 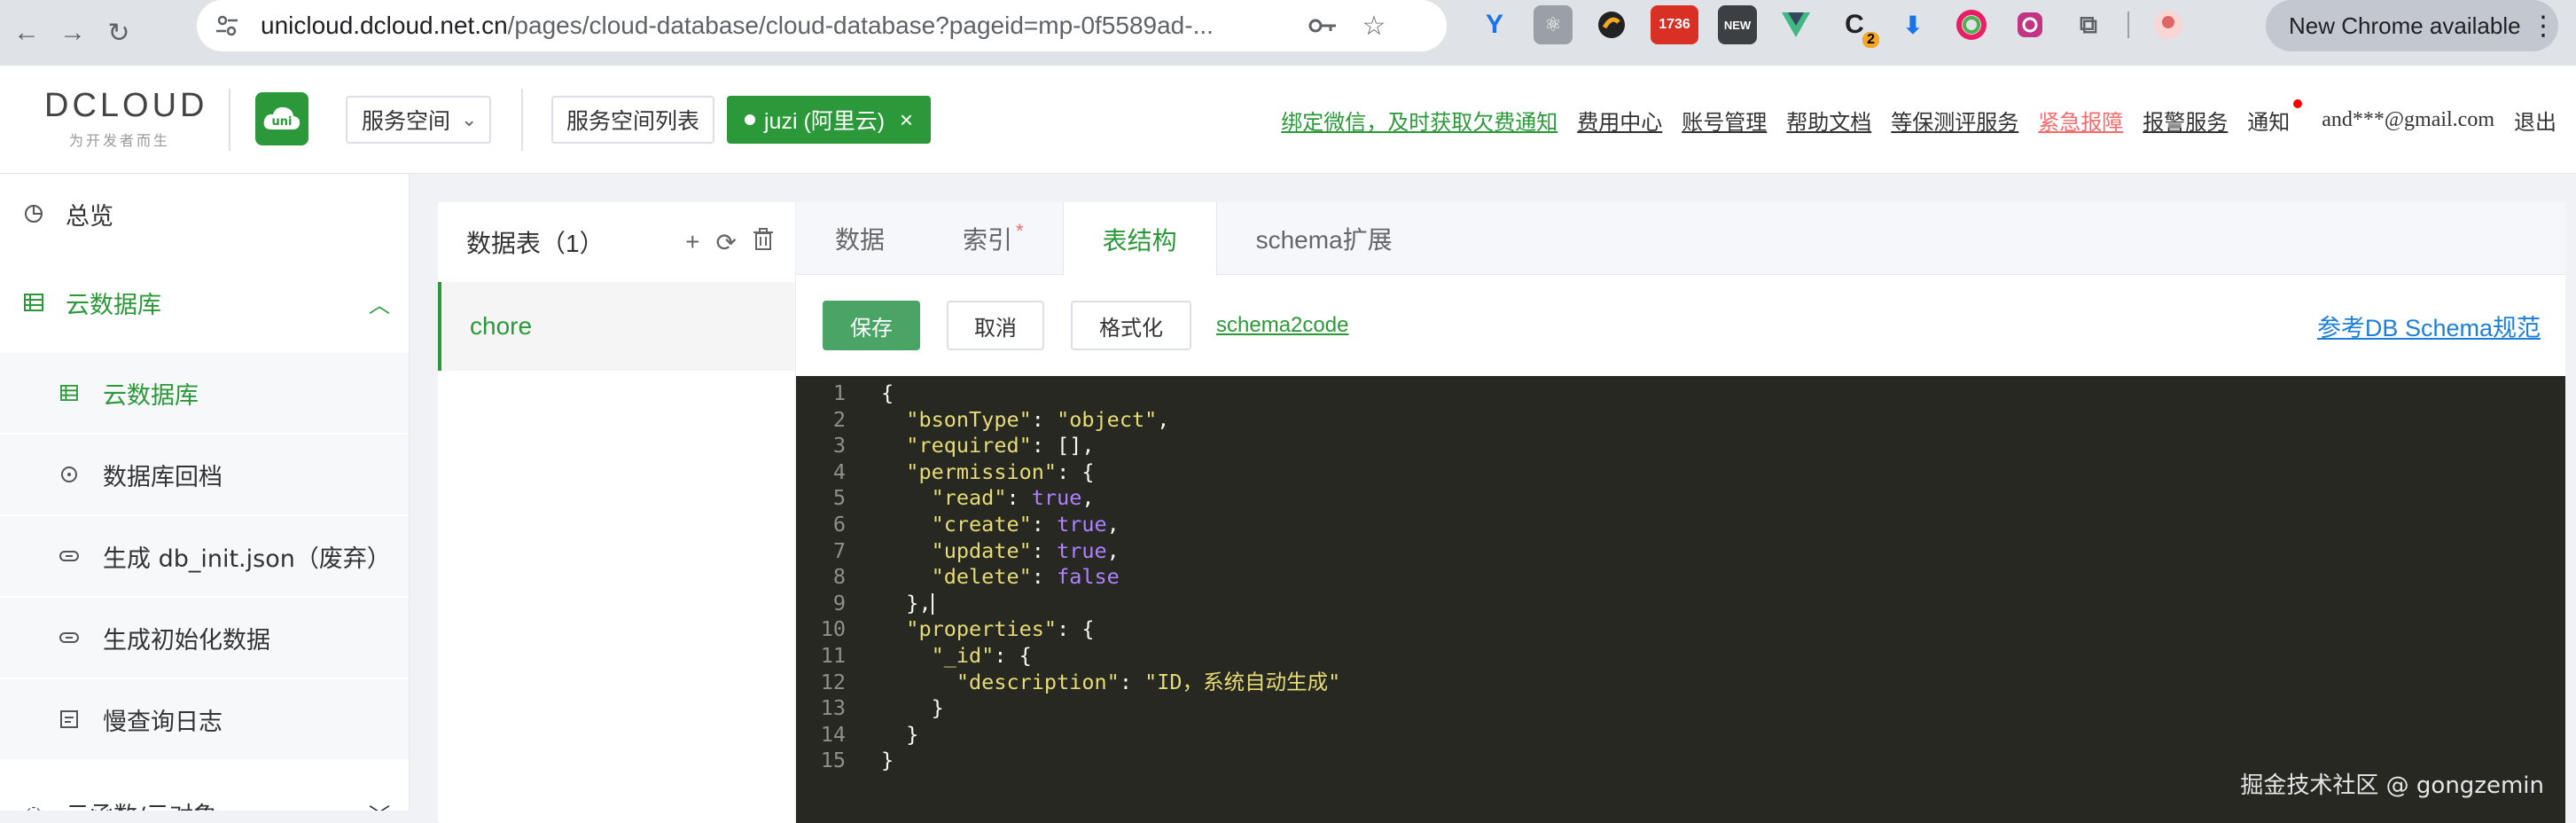 What do you see at coordinates (839, 446) in the screenshot?
I see `line-number: 3` at bounding box center [839, 446].